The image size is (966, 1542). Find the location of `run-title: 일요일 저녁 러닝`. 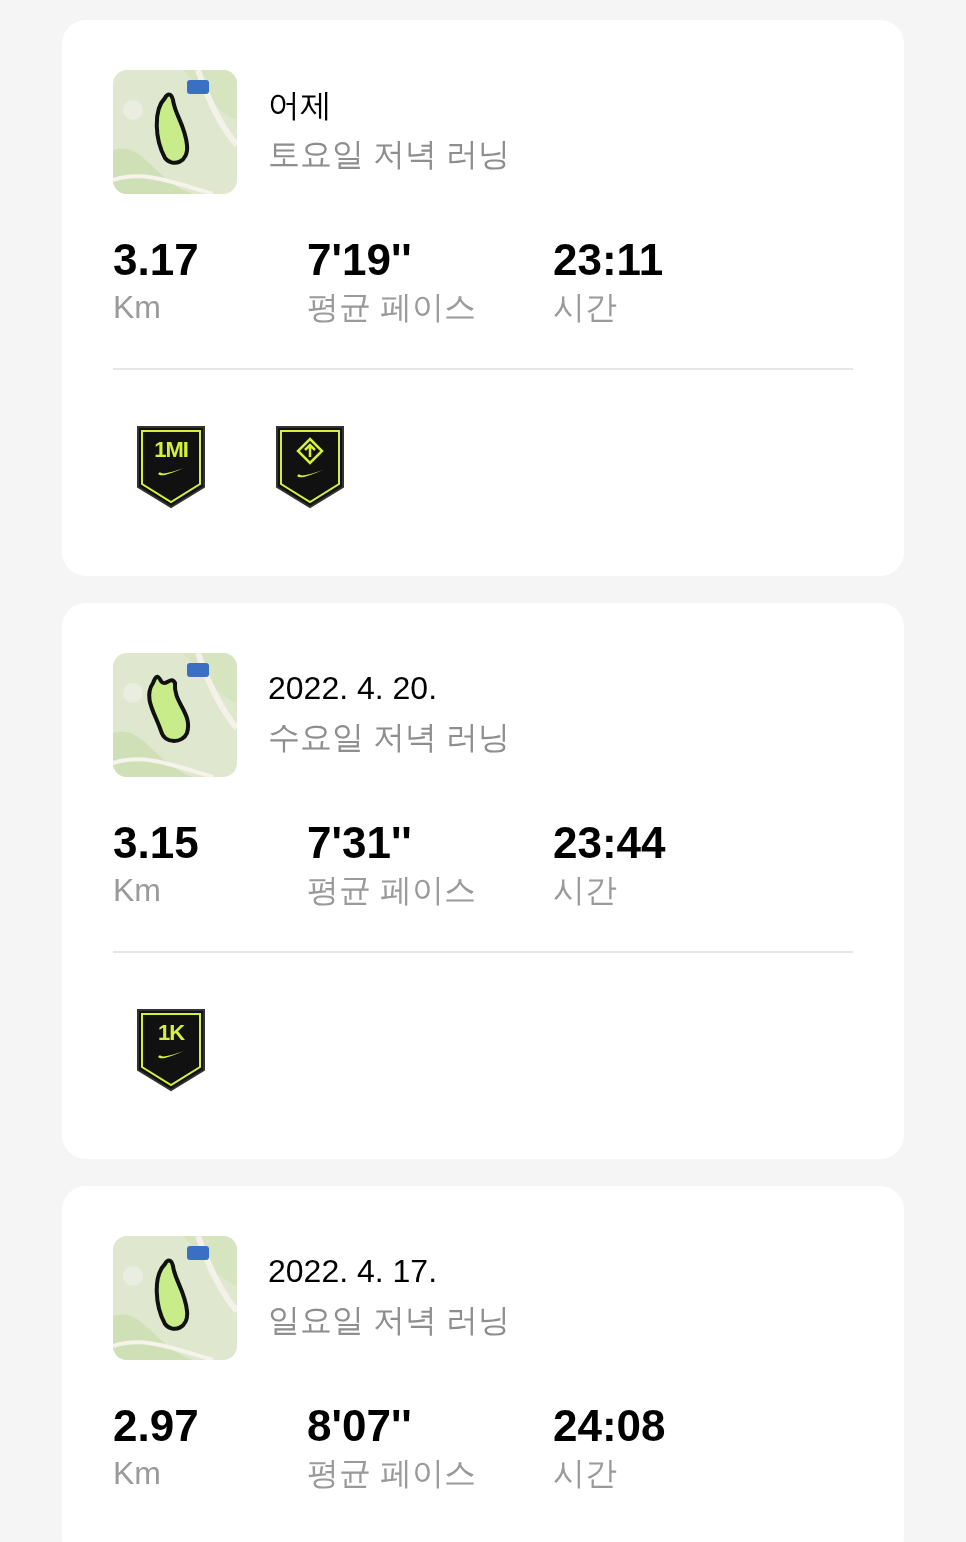

run-title: 일요일 저녁 러닝 is located at coordinates (389, 1320).